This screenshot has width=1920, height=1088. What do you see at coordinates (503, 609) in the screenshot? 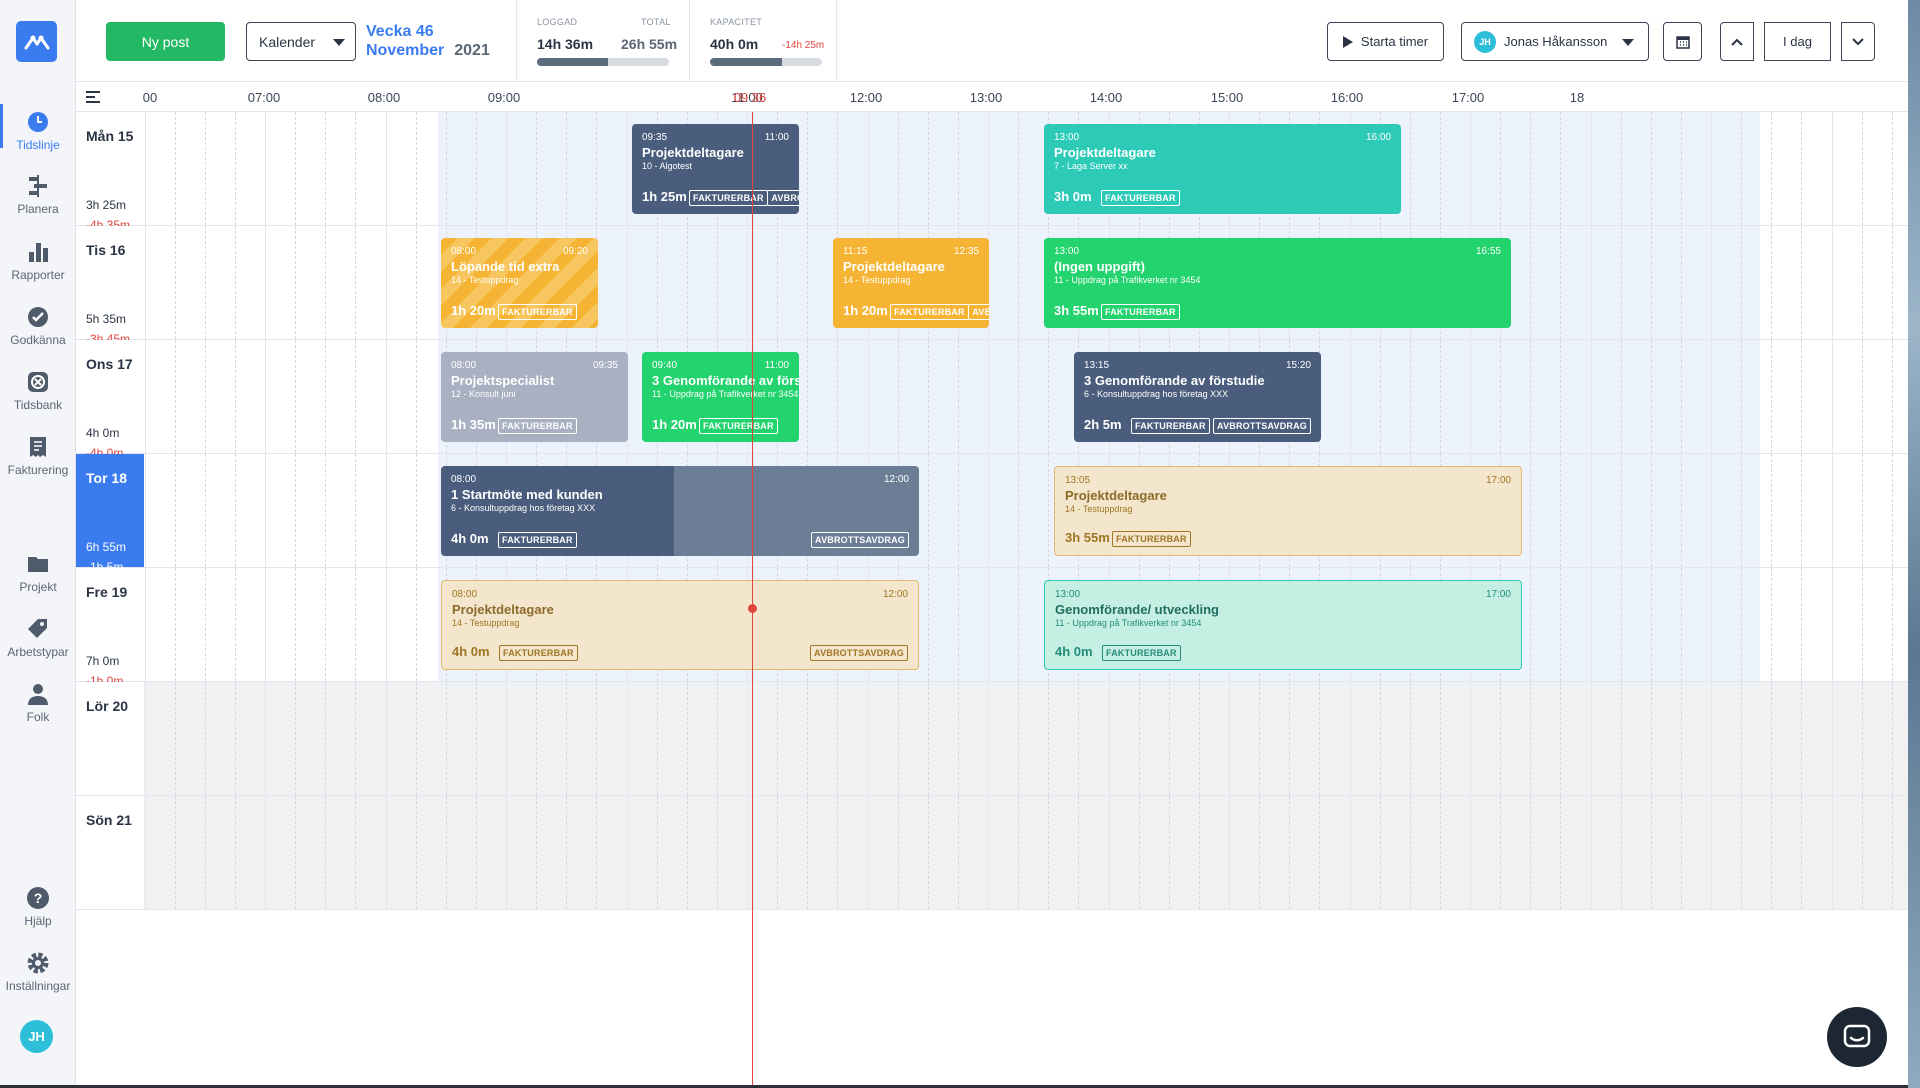
I see `entry-title: Projektdeltagare` at bounding box center [503, 609].